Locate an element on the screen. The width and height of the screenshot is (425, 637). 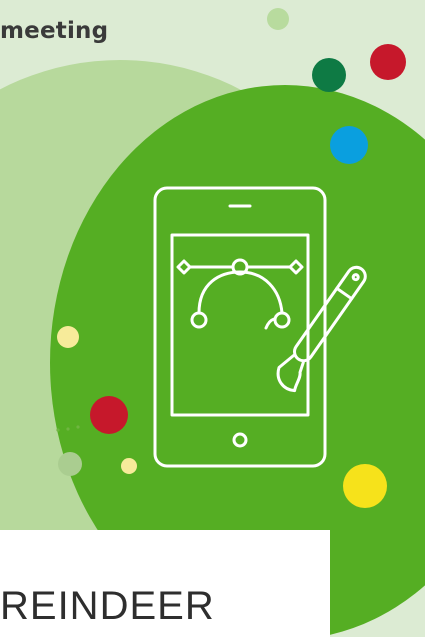
brand-wordmark: REINDEER is located at coordinates (107, 606).